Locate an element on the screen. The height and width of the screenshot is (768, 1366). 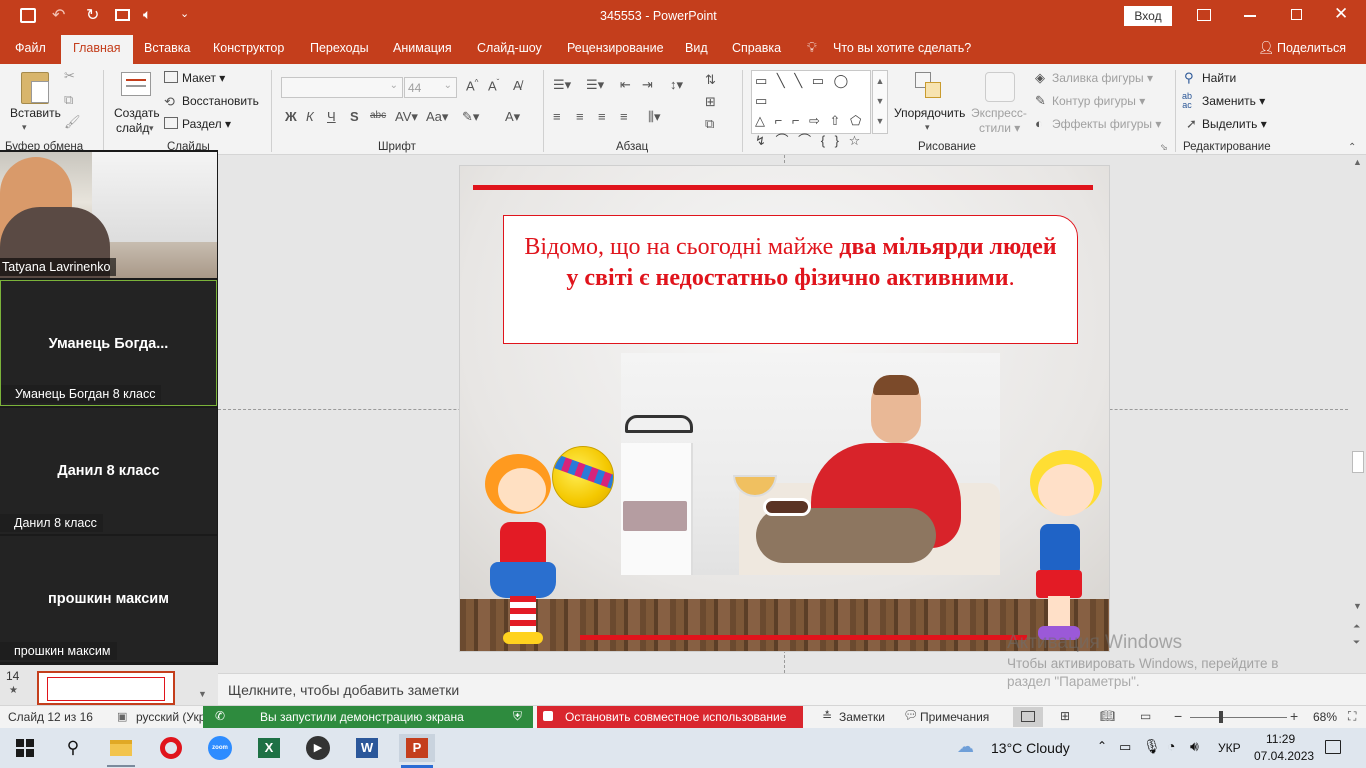
shadow-icon: S is located at coordinates (354, 116).